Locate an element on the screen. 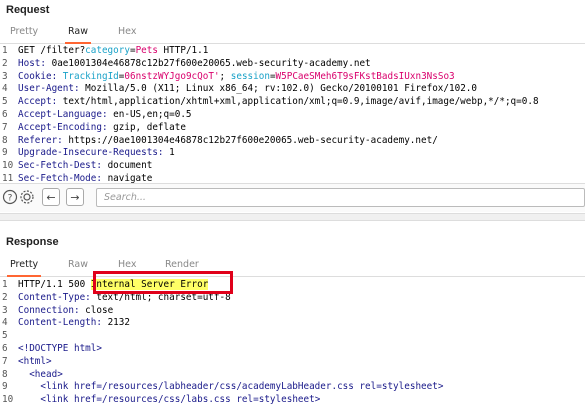 The image size is (585, 409). code-token: navigate is located at coordinates (127, 178).